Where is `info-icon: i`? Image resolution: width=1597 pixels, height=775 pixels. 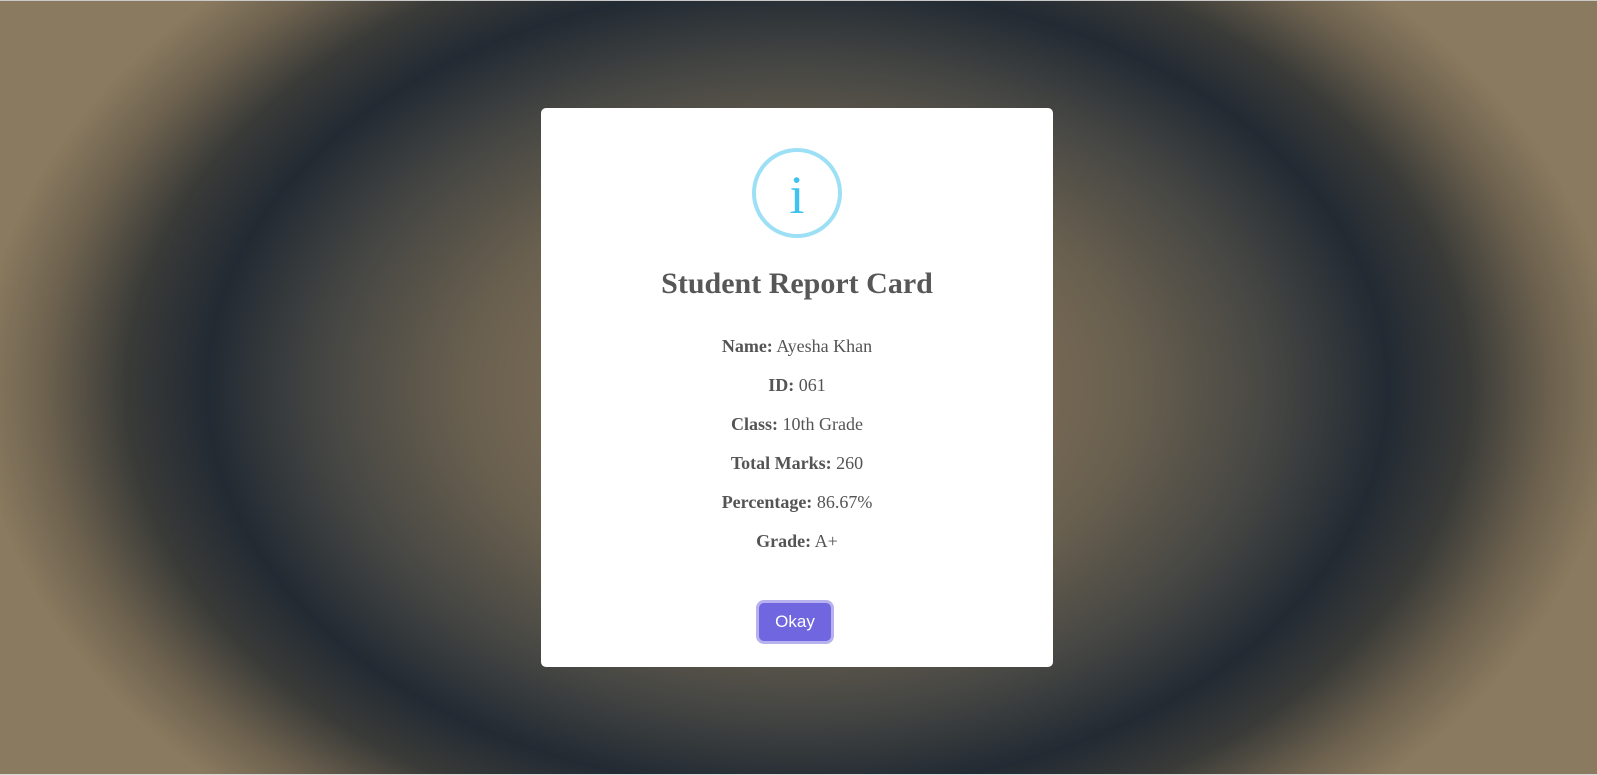 info-icon: i is located at coordinates (797, 193).